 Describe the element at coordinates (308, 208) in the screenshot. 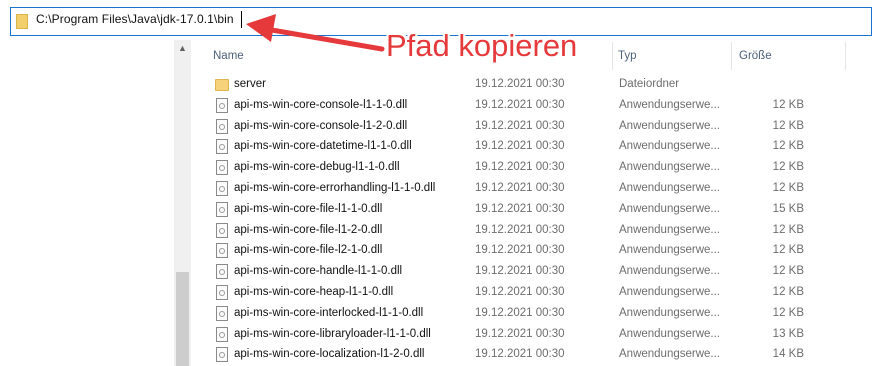

I see `file-name: api-ms-win-core-file-l1-1-0.dll` at that location.